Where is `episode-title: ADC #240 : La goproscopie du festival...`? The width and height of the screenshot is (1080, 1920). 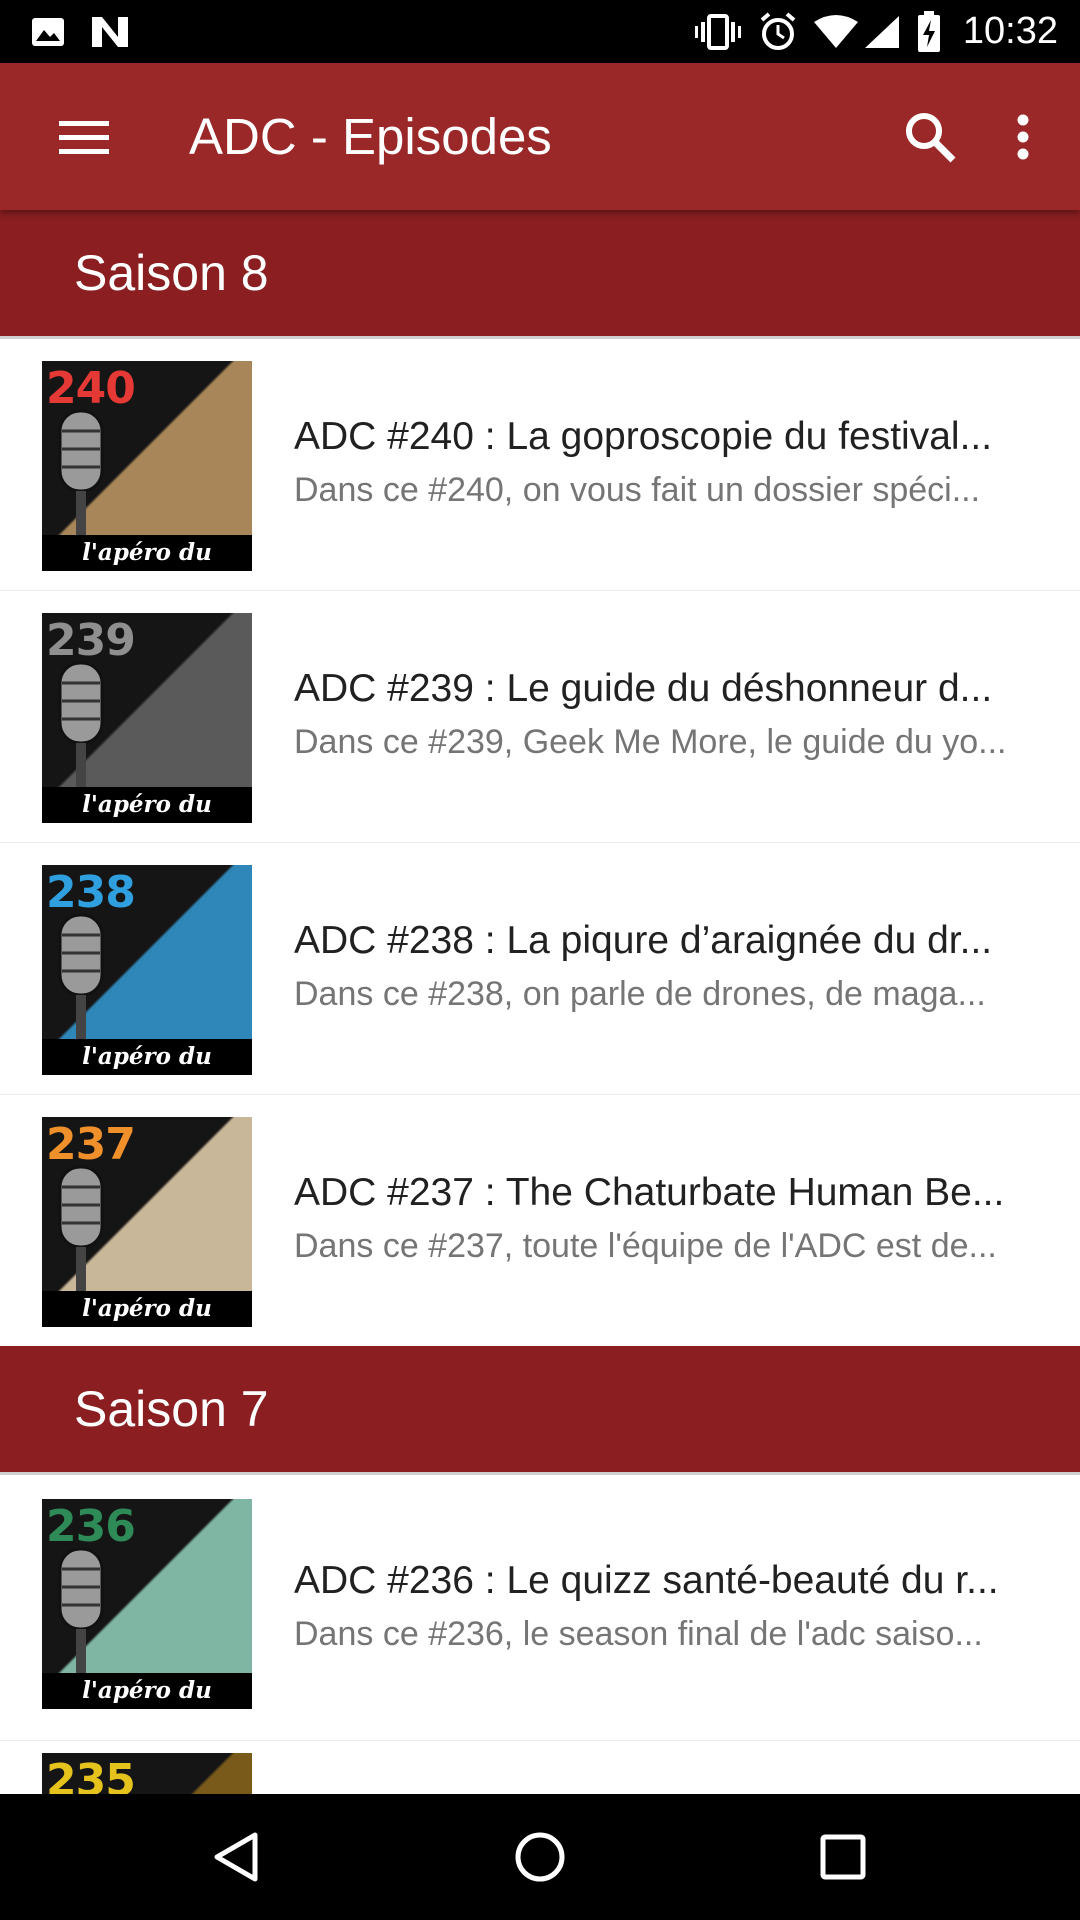
episode-title: ADC #240 : La goproscopie du festival... is located at coordinates (643, 436).